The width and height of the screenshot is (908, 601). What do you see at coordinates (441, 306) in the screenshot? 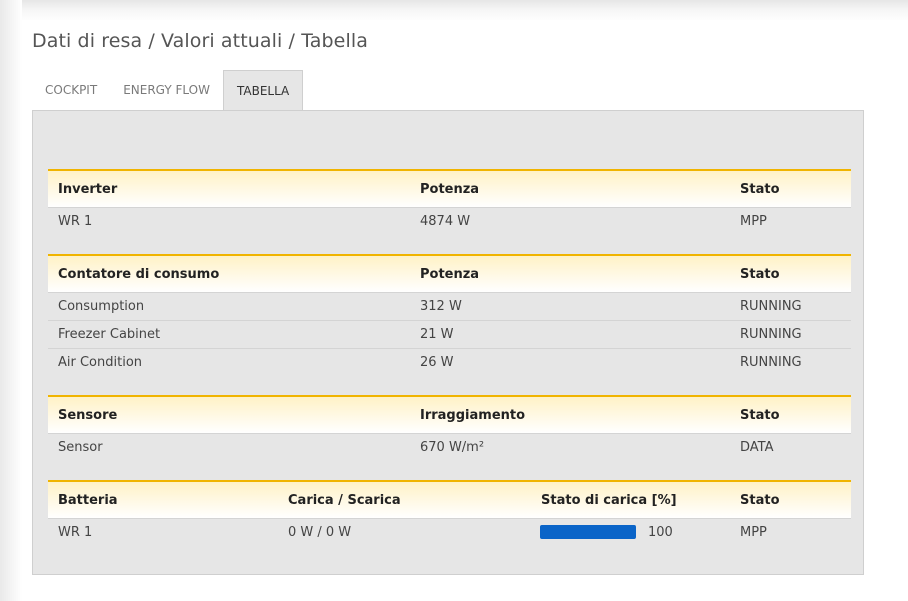
I see `meter-power: 312 W` at bounding box center [441, 306].